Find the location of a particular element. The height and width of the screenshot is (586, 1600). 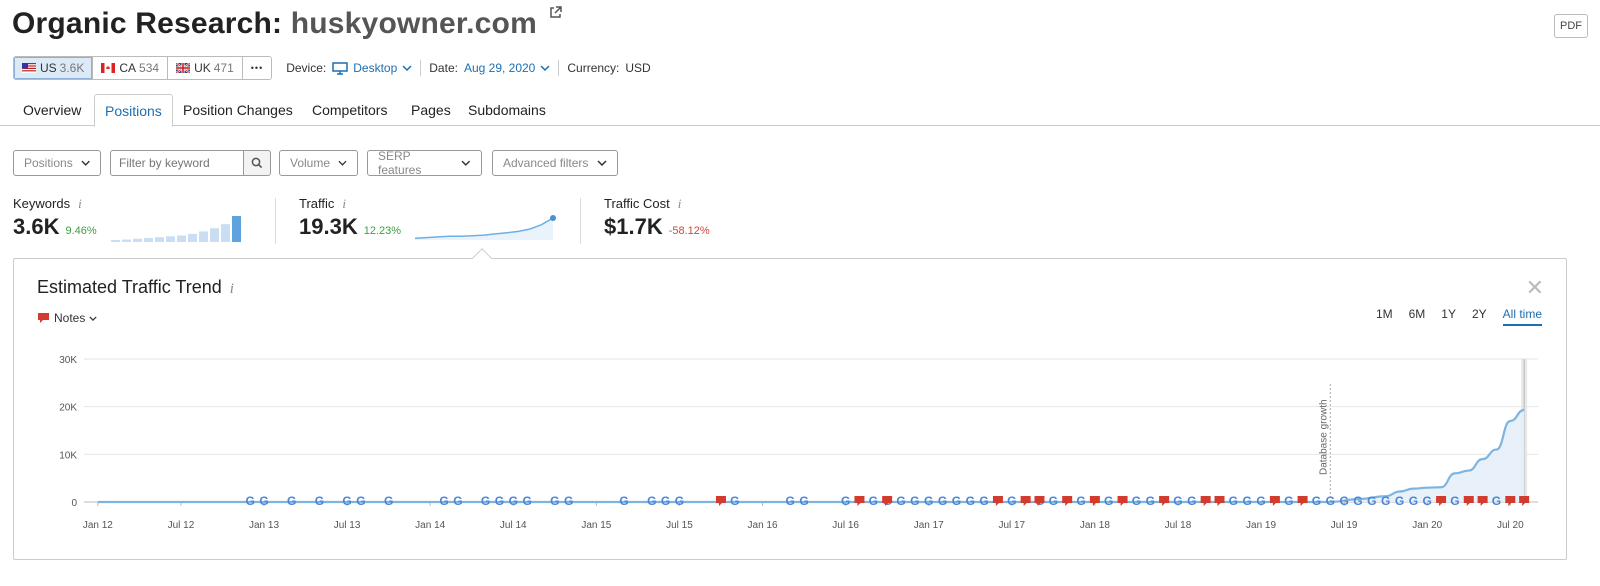

x-tick-label: Jan 20 is located at coordinates (1427, 525).